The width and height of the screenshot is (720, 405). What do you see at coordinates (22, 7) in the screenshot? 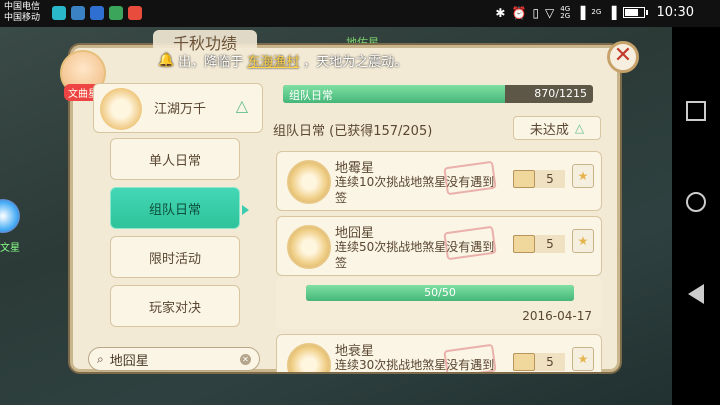
I see `carrier-1: 中国电信` at bounding box center [22, 7].